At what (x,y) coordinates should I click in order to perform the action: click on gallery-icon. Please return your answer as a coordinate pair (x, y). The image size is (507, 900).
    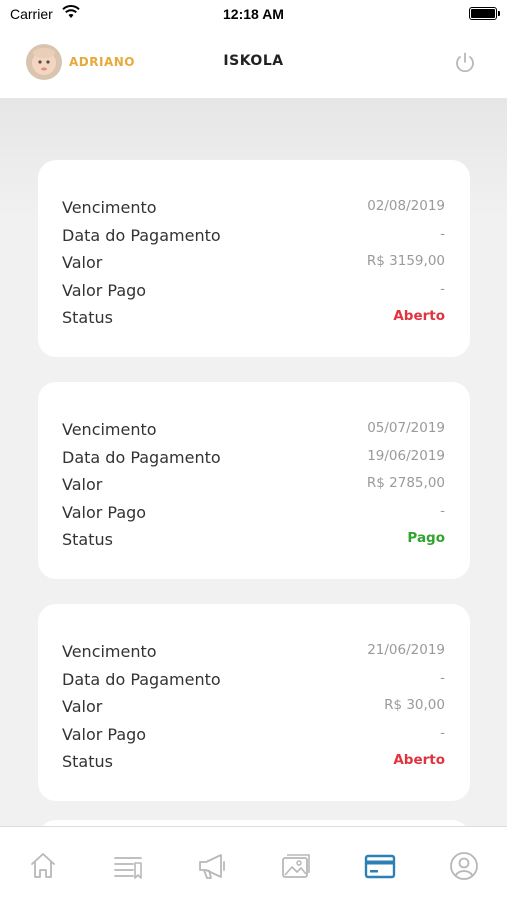
    Looking at the image, I should click on (296, 866).